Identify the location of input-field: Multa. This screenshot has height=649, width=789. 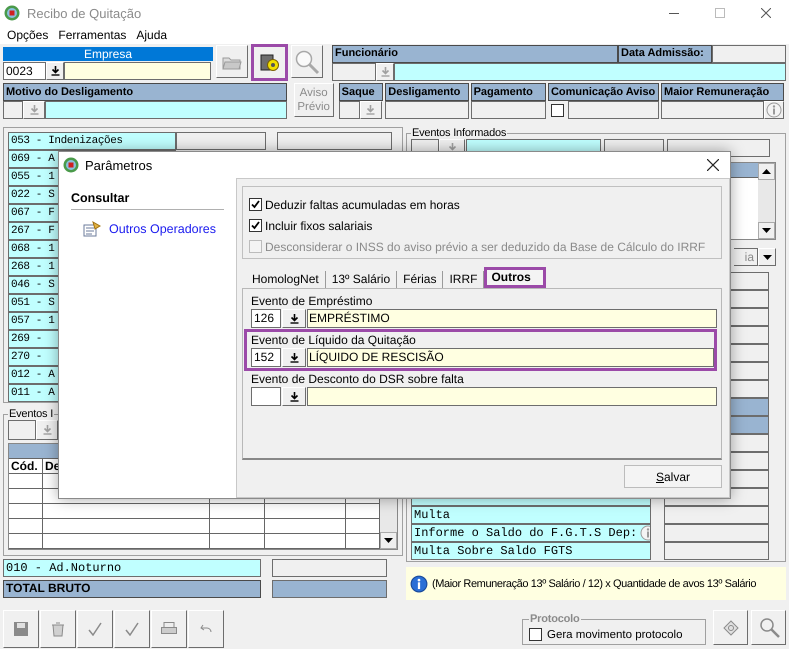
(531, 515).